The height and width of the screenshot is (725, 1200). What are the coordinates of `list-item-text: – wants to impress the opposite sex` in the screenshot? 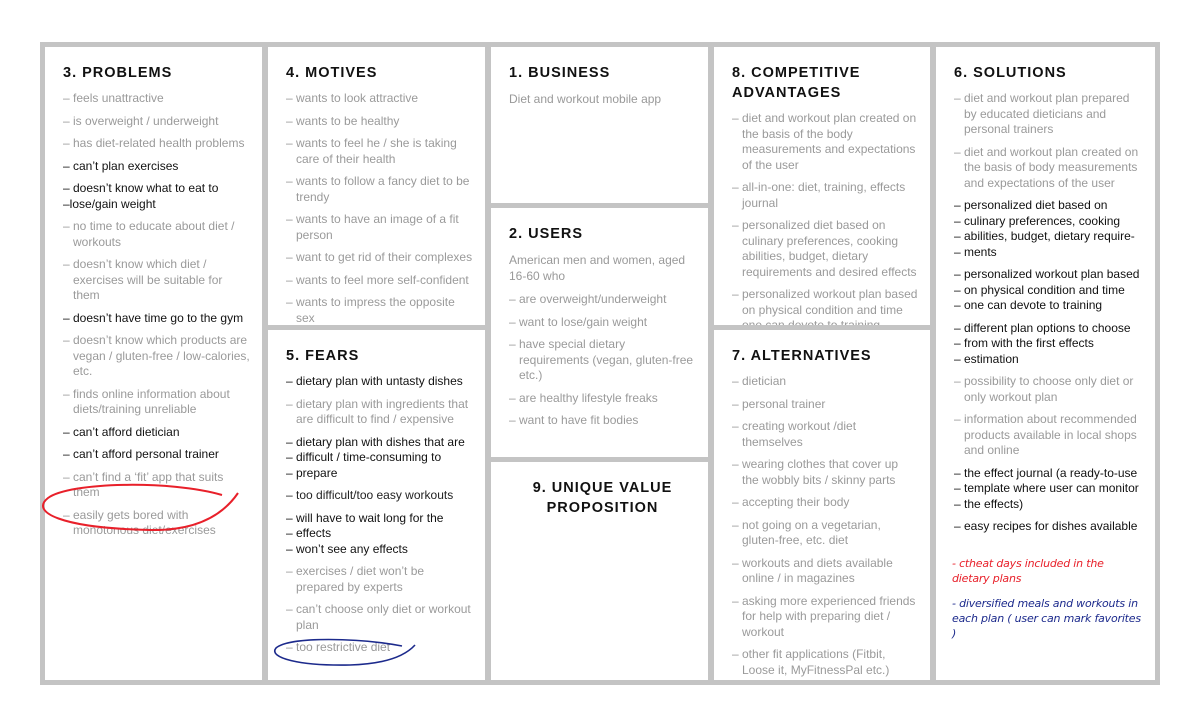 It's located at (370, 310).